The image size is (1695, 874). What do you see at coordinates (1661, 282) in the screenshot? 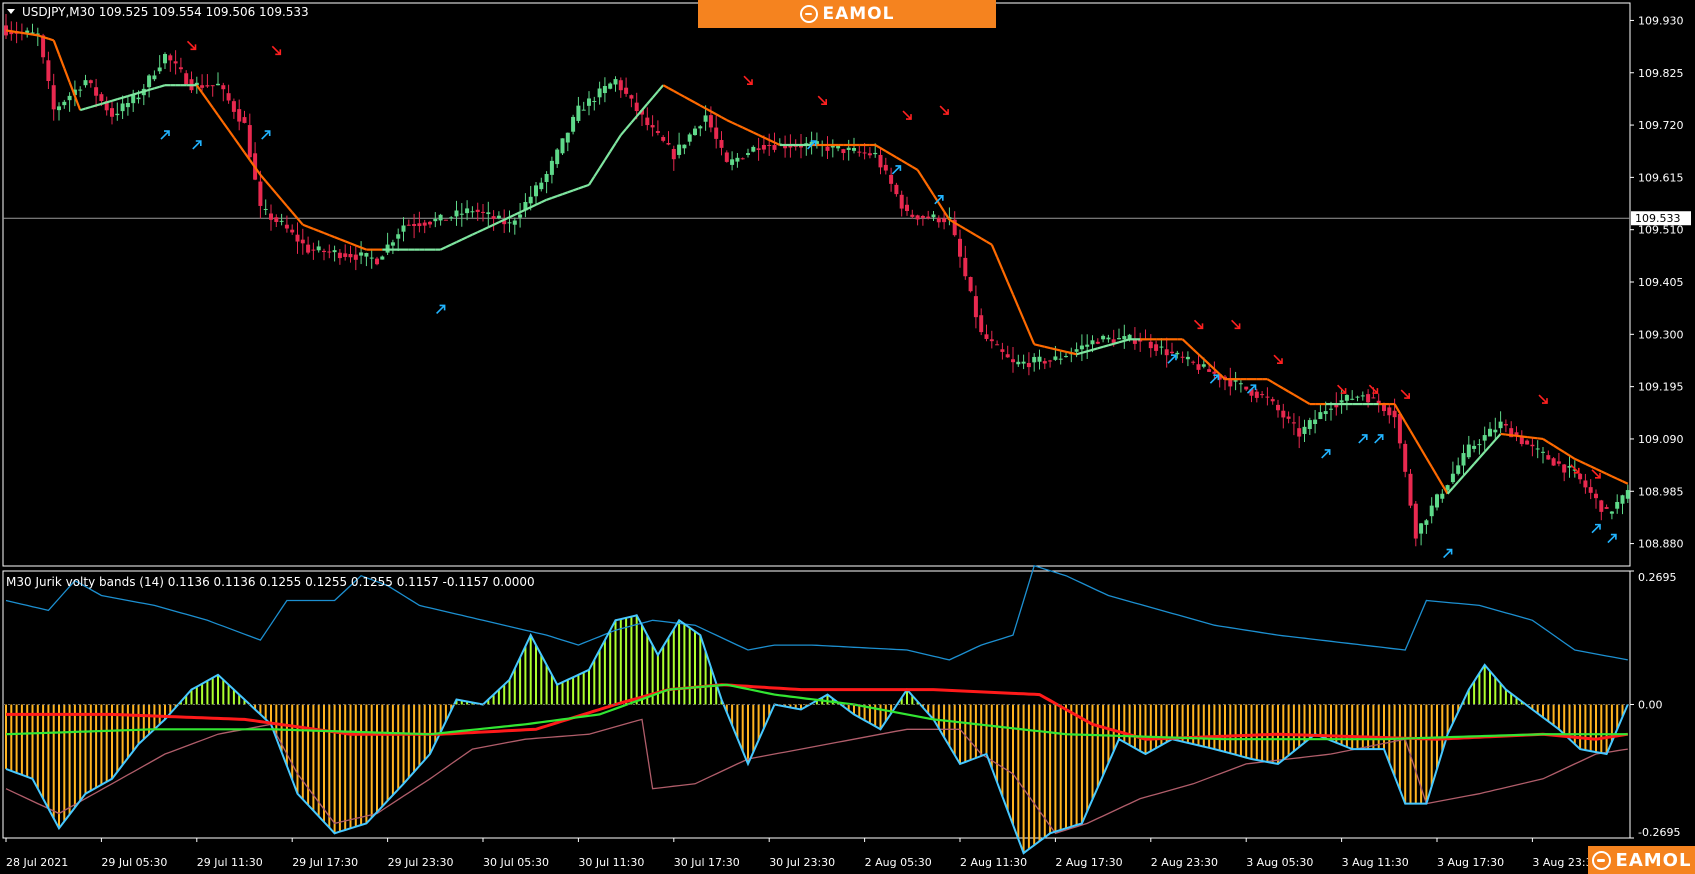
I see `price-tick-label: 109.405` at bounding box center [1661, 282].